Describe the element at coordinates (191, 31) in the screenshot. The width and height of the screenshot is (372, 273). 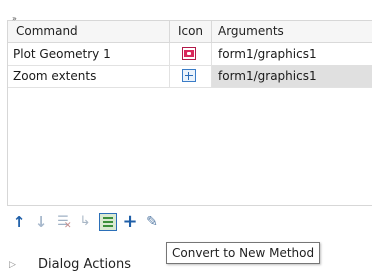
I see `column-header-icon: Icon` at that location.